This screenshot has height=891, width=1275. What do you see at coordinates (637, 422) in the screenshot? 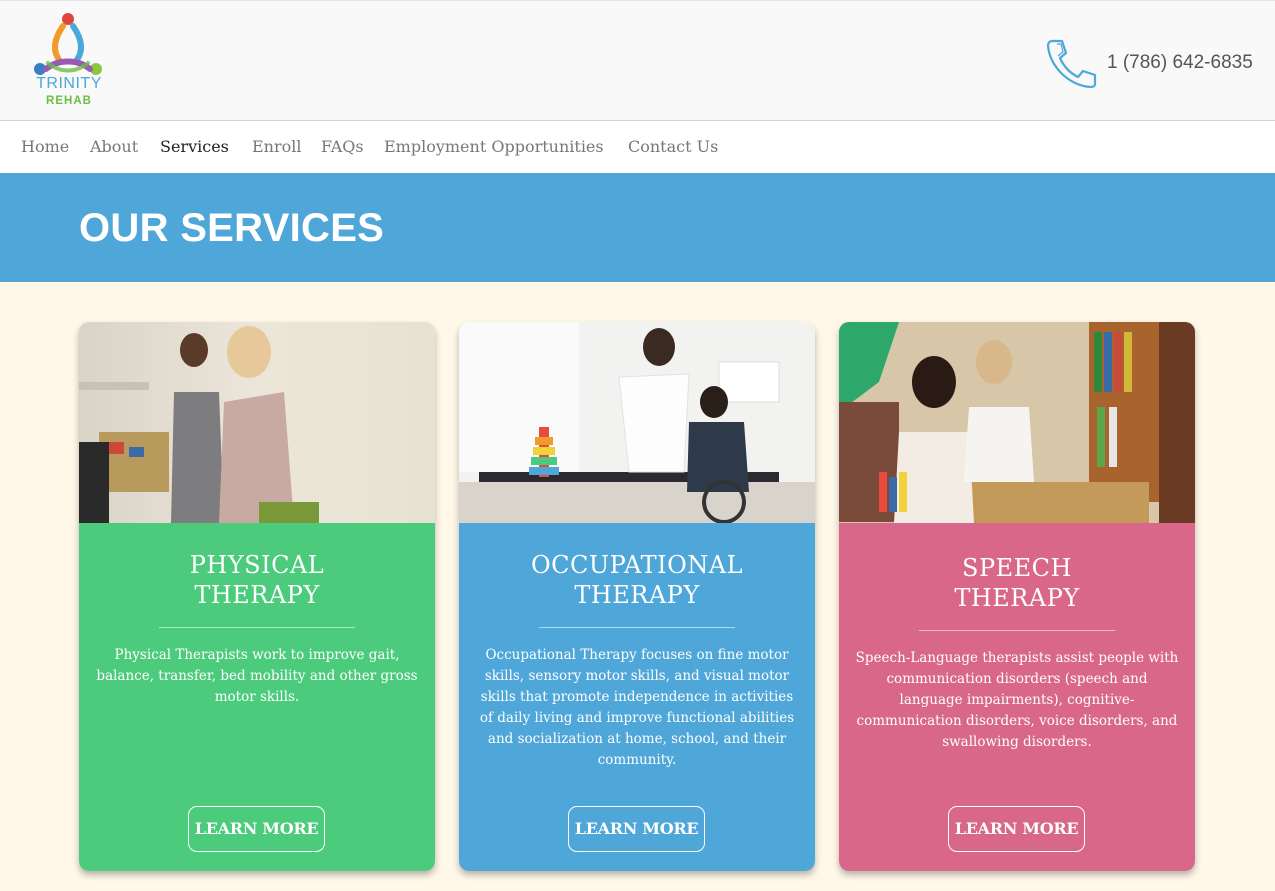
I see `occupational-therapy-photo` at bounding box center [637, 422].